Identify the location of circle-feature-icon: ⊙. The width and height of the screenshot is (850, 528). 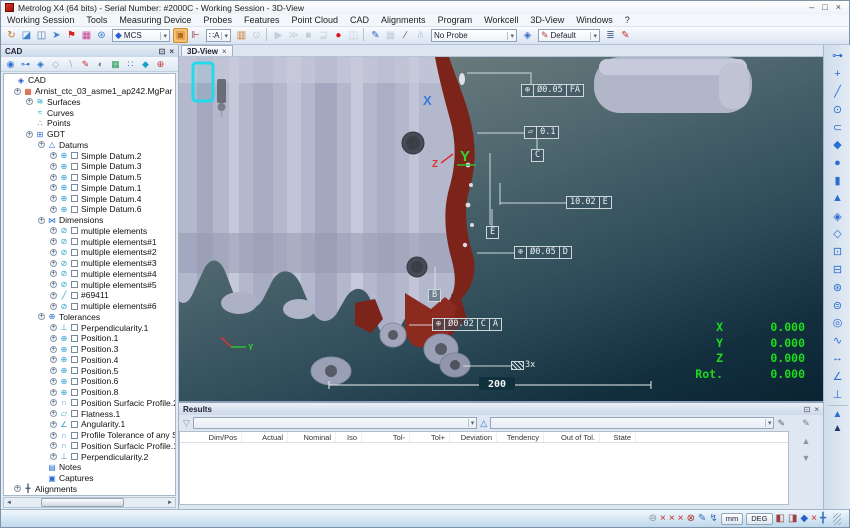
(837, 109).